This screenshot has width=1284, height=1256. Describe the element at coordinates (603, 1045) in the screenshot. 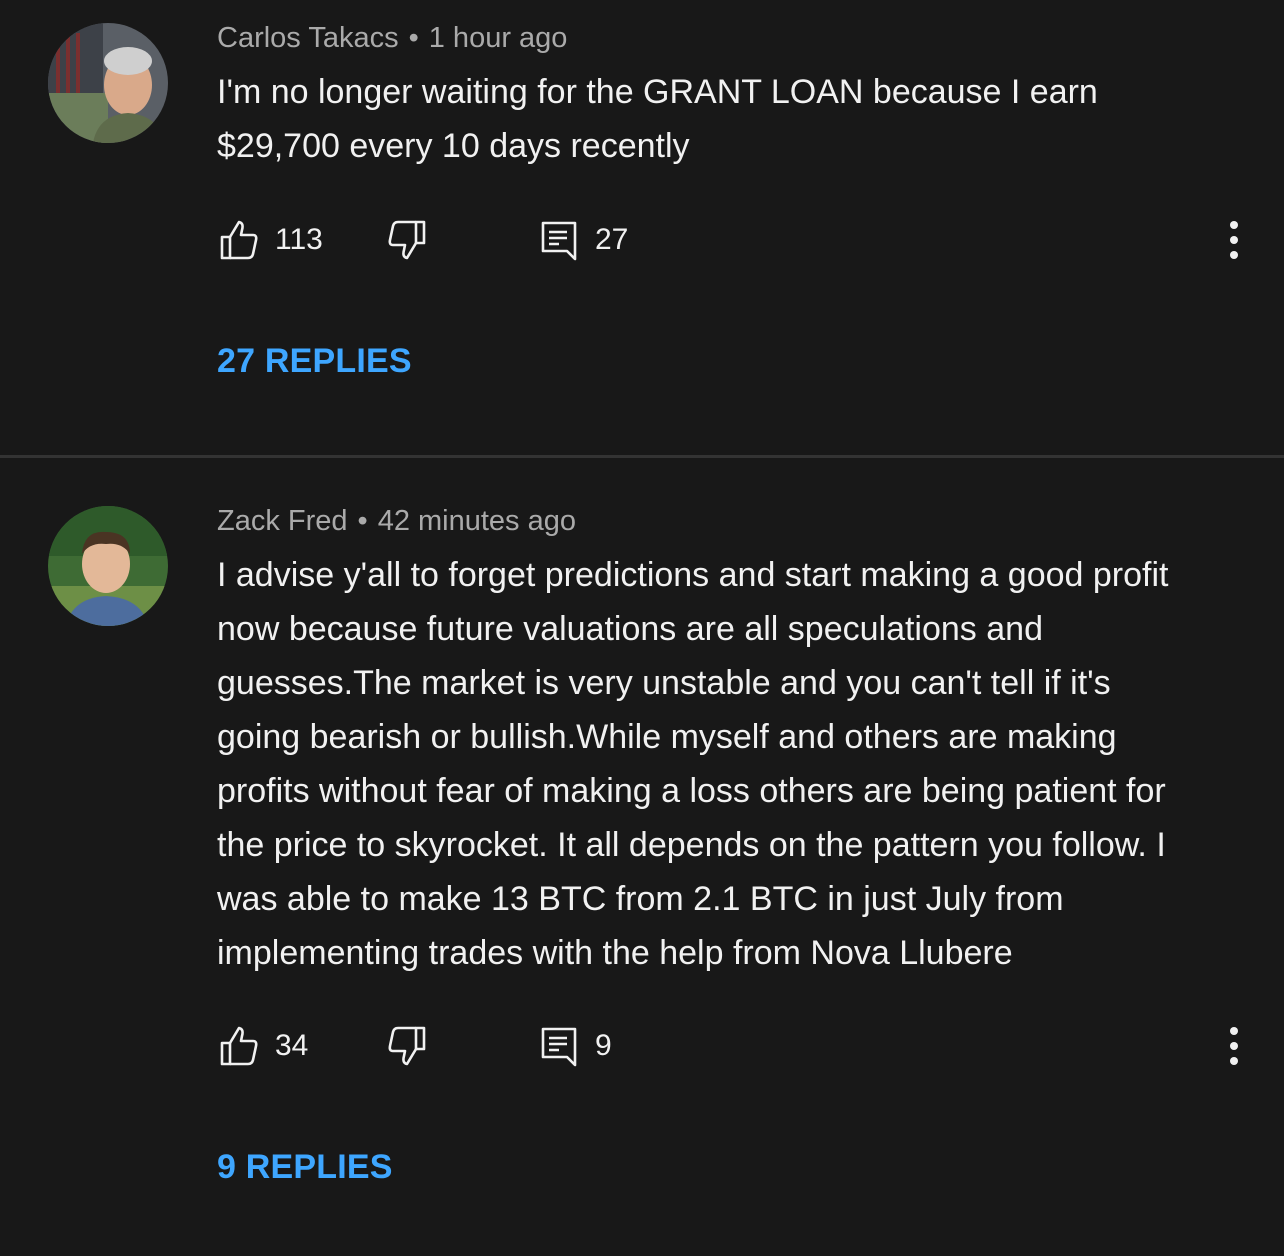

I see `reply-count: 9` at that location.